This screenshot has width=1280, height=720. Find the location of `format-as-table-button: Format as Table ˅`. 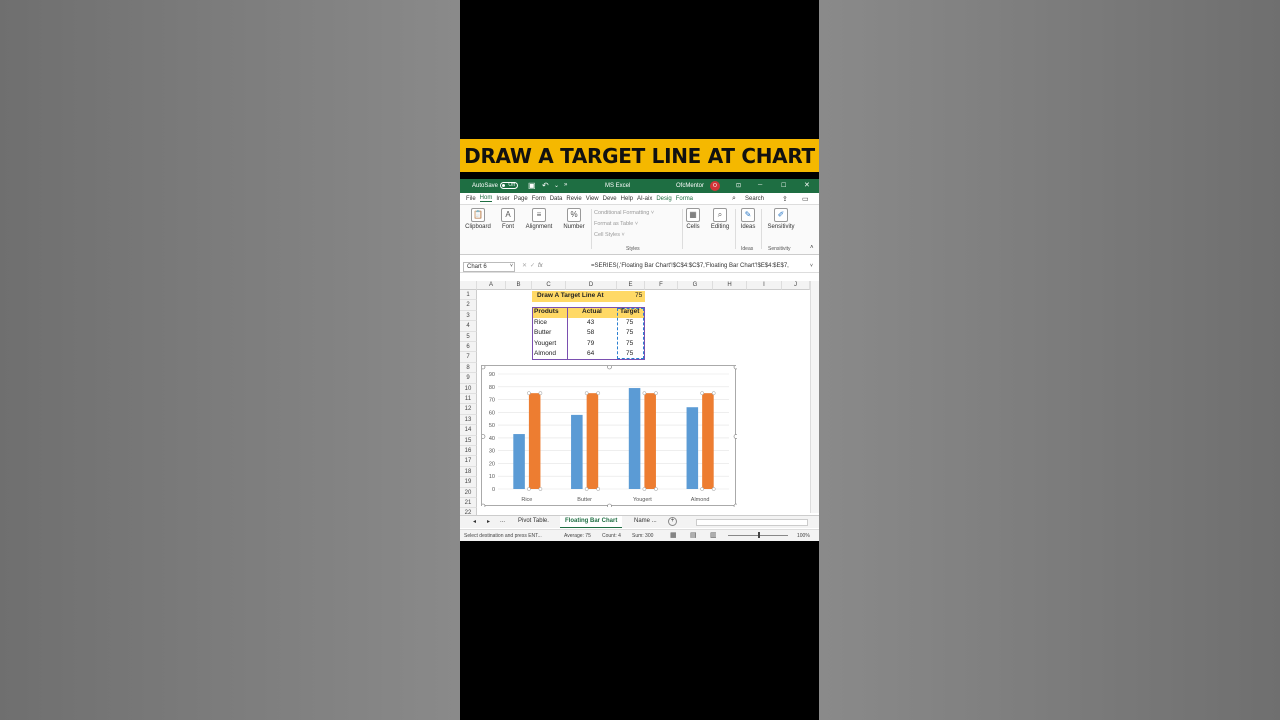

format-as-table-button: Format as Table ˅ is located at coordinates (638, 224).